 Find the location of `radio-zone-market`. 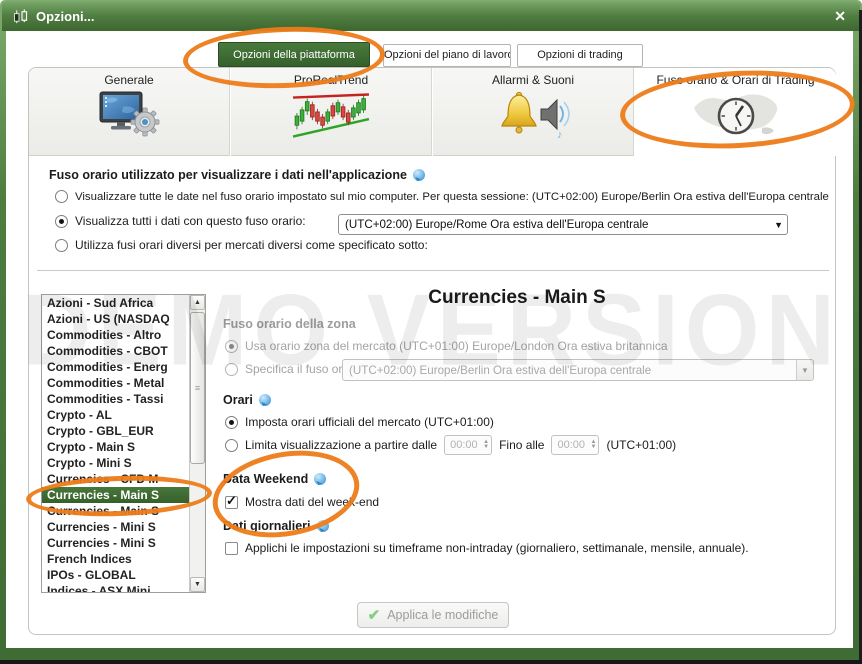

radio-zone-market is located at coordinates (231, 346).